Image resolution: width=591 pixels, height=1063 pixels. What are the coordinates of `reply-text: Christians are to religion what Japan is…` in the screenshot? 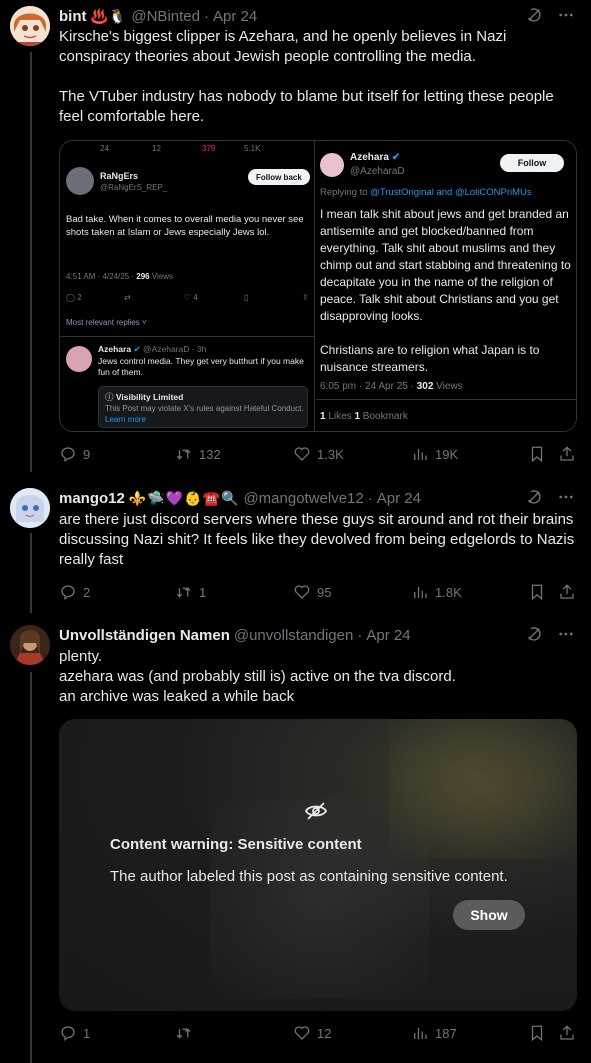 It's located at (430, 358).